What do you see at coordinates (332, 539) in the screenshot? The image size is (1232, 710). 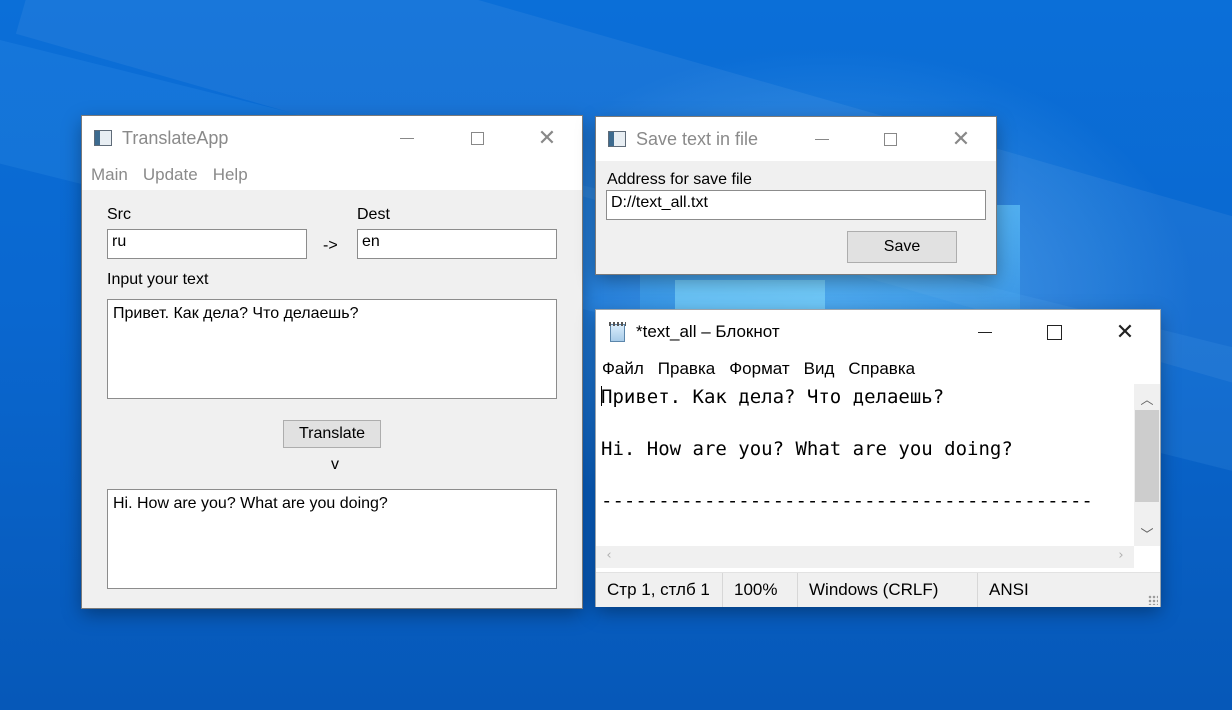 I see `output-text-area: Hi. How are you? What are you doing?` at bounding box center [332, 539].